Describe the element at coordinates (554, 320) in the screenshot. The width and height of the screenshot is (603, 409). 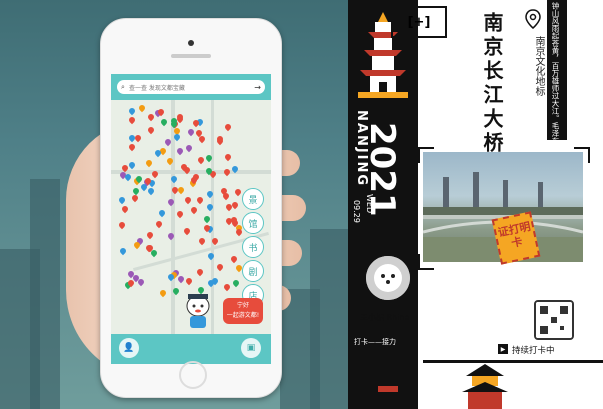
I see `qr-code` at that location.